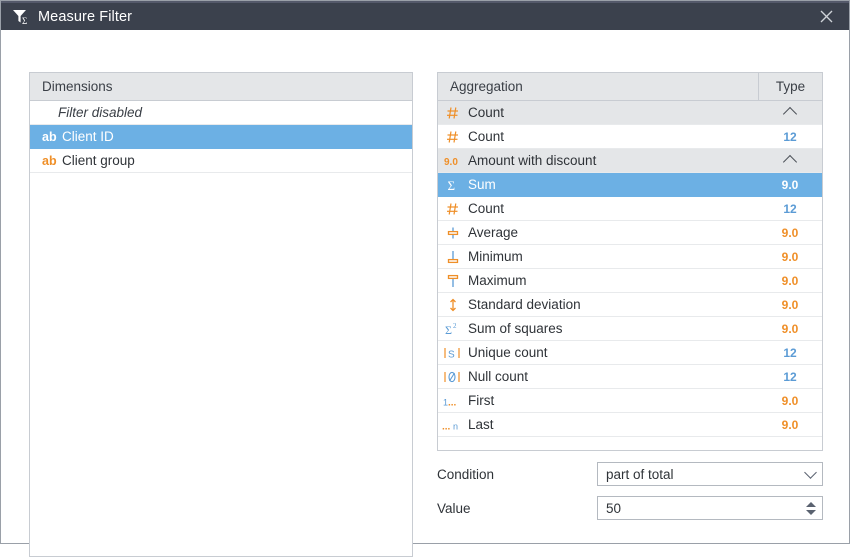 This screenshot has width=850, height=557. Describe the element at coordinates (811, 512) in the screenshot. I see `spinner-down-icon` at that location.